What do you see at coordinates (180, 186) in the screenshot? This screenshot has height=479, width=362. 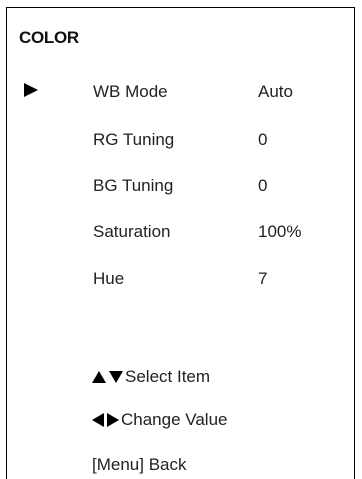 I see `menu-item-bg-tuning: BG Tuning 0` at bounding box center [180, 186].